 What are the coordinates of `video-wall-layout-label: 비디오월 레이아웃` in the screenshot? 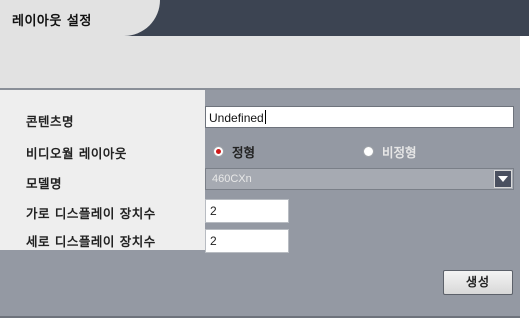 It's located at (76, 153).